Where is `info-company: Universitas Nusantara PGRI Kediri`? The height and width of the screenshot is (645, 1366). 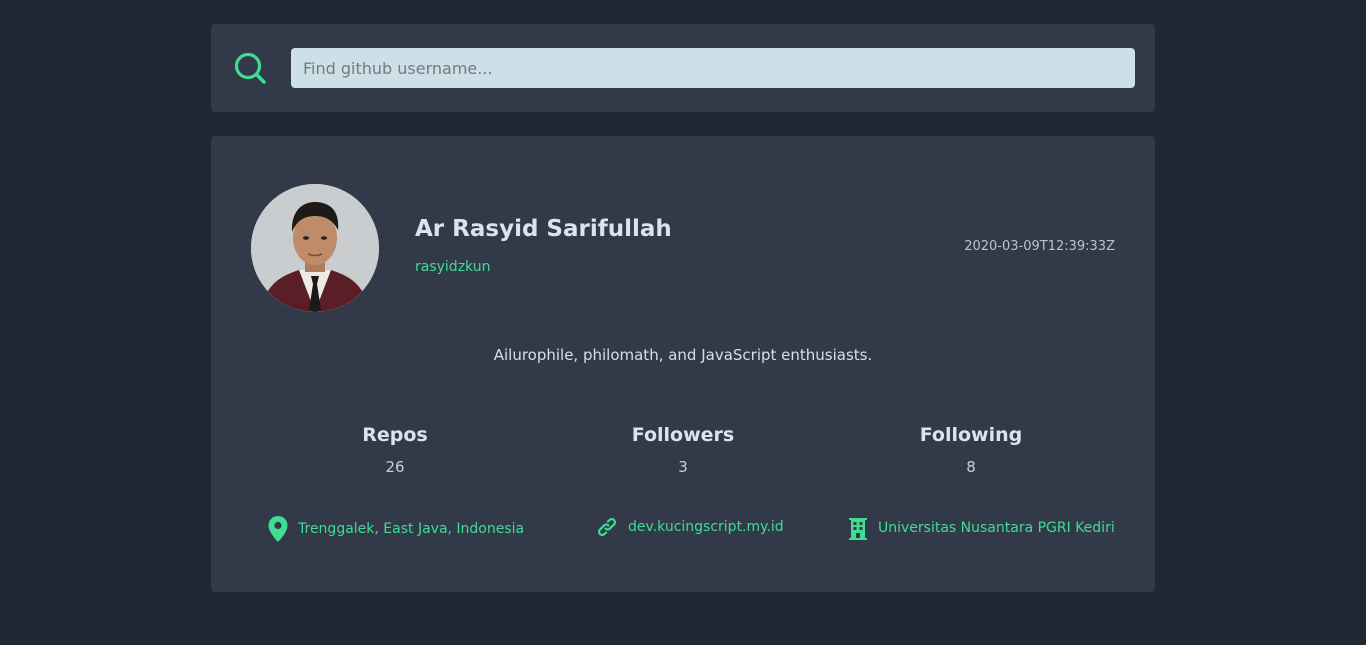
info-company: Universitas Nusantara PGRI Kediri is located at coordinates (981, 528).